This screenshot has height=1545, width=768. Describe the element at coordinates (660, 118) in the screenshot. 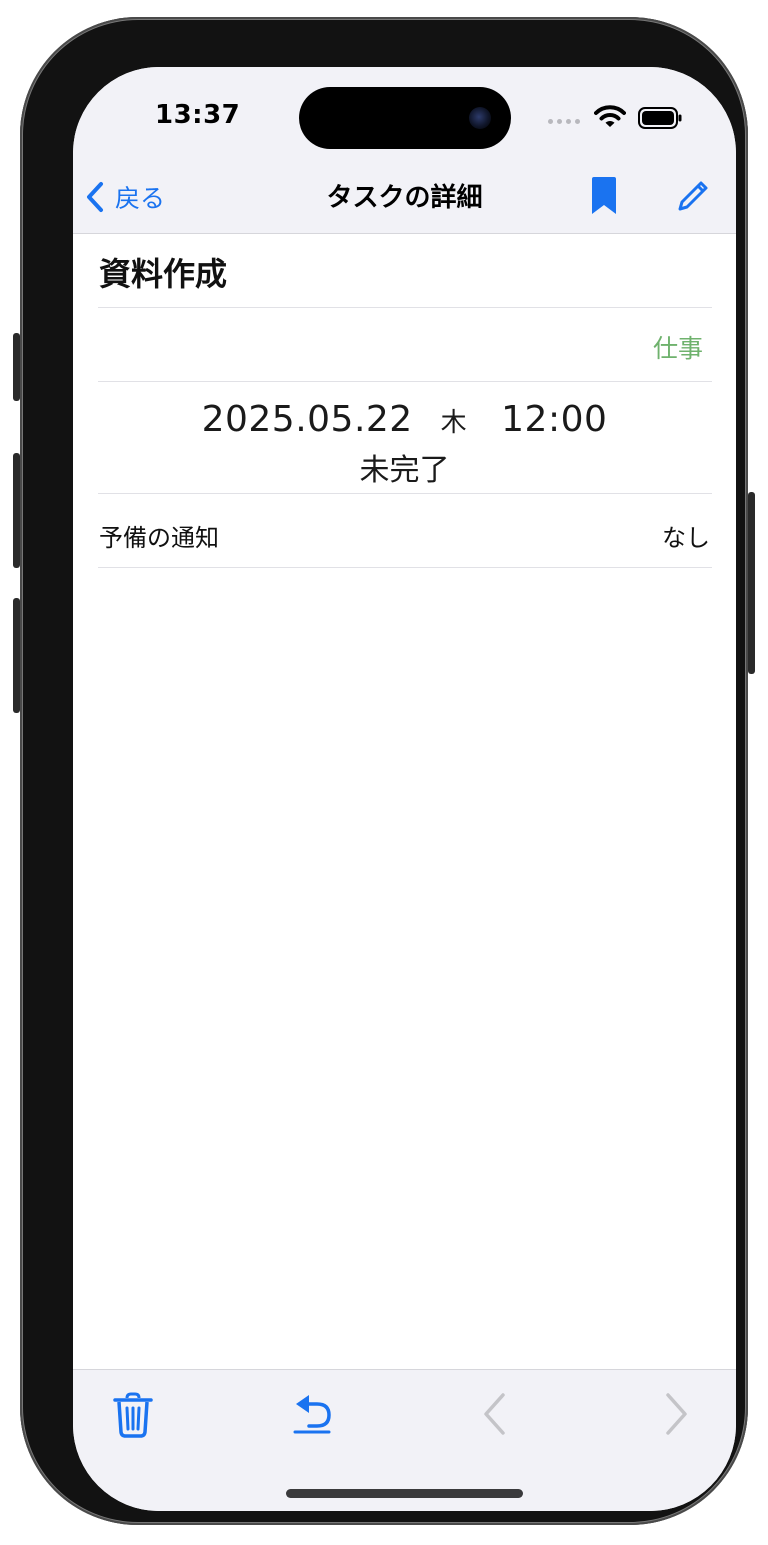

I see `battery-icon` at that location.